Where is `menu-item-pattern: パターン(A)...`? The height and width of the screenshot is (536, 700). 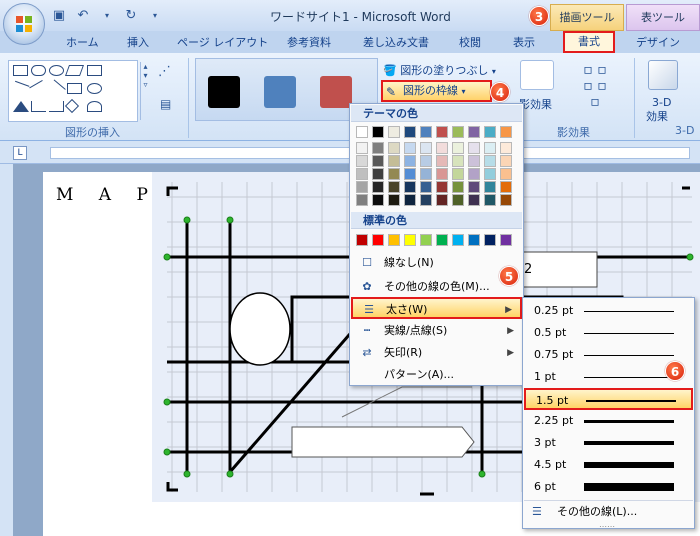
menu-item-pattern: パターン(A)... is located at coordinates (436, 375).